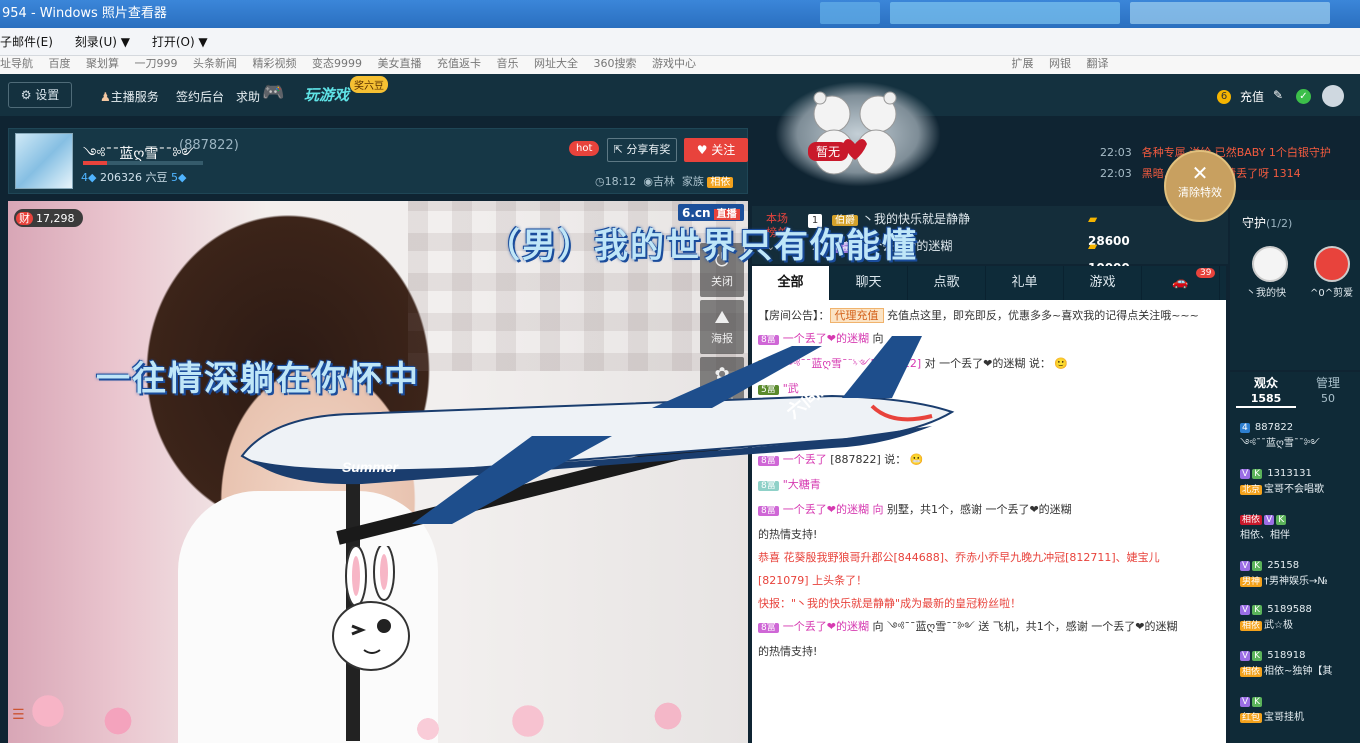 This screenshot has height=743, width=1360. Describe the element at coordinates (1300, 710) in the screenshot. I see `audience-item: V K 红包 宝哥挂机` at that location.